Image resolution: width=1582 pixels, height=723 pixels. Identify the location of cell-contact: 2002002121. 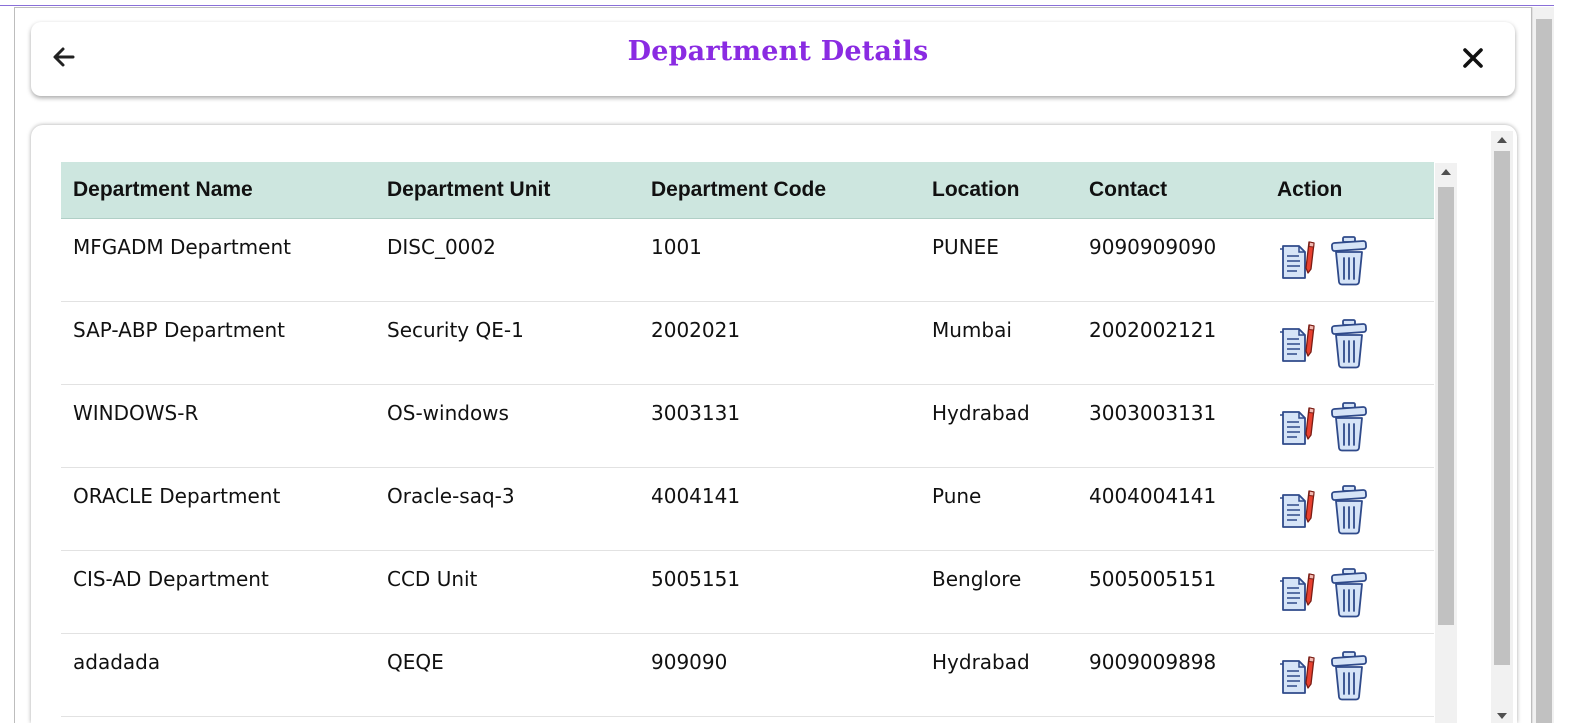
(1153, 329).